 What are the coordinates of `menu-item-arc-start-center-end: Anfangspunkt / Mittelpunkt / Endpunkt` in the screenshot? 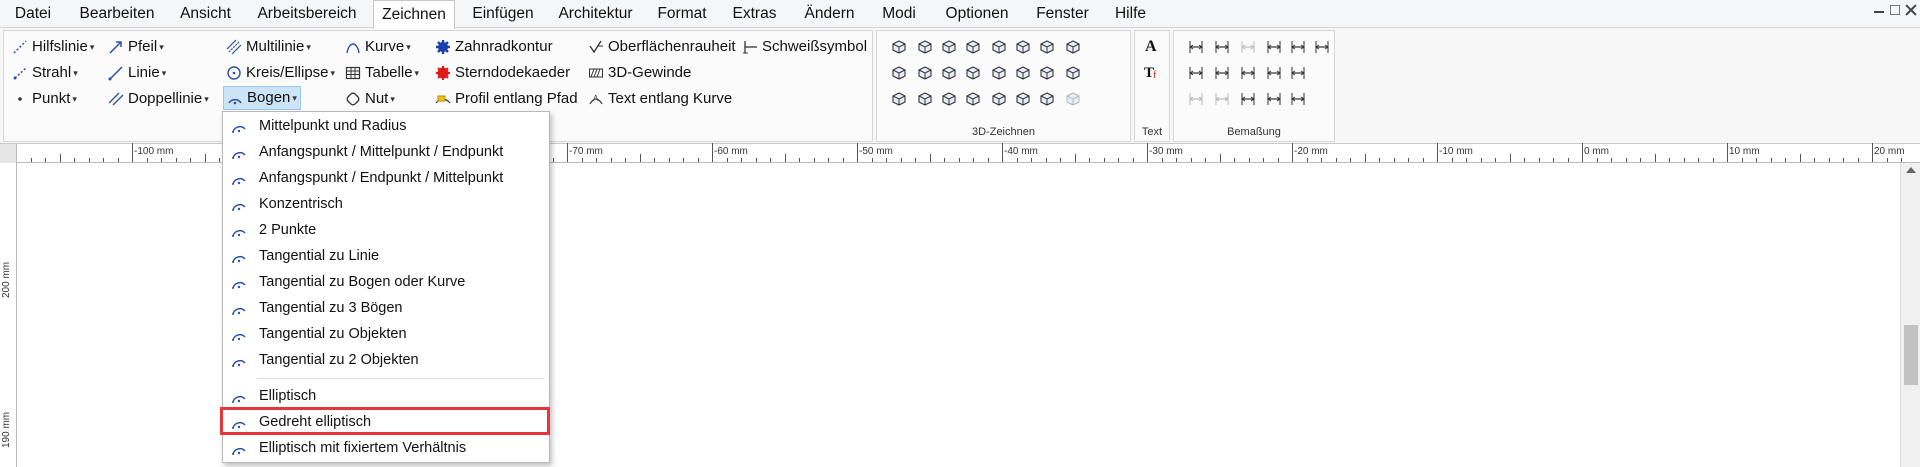 It's located at (386, 153).